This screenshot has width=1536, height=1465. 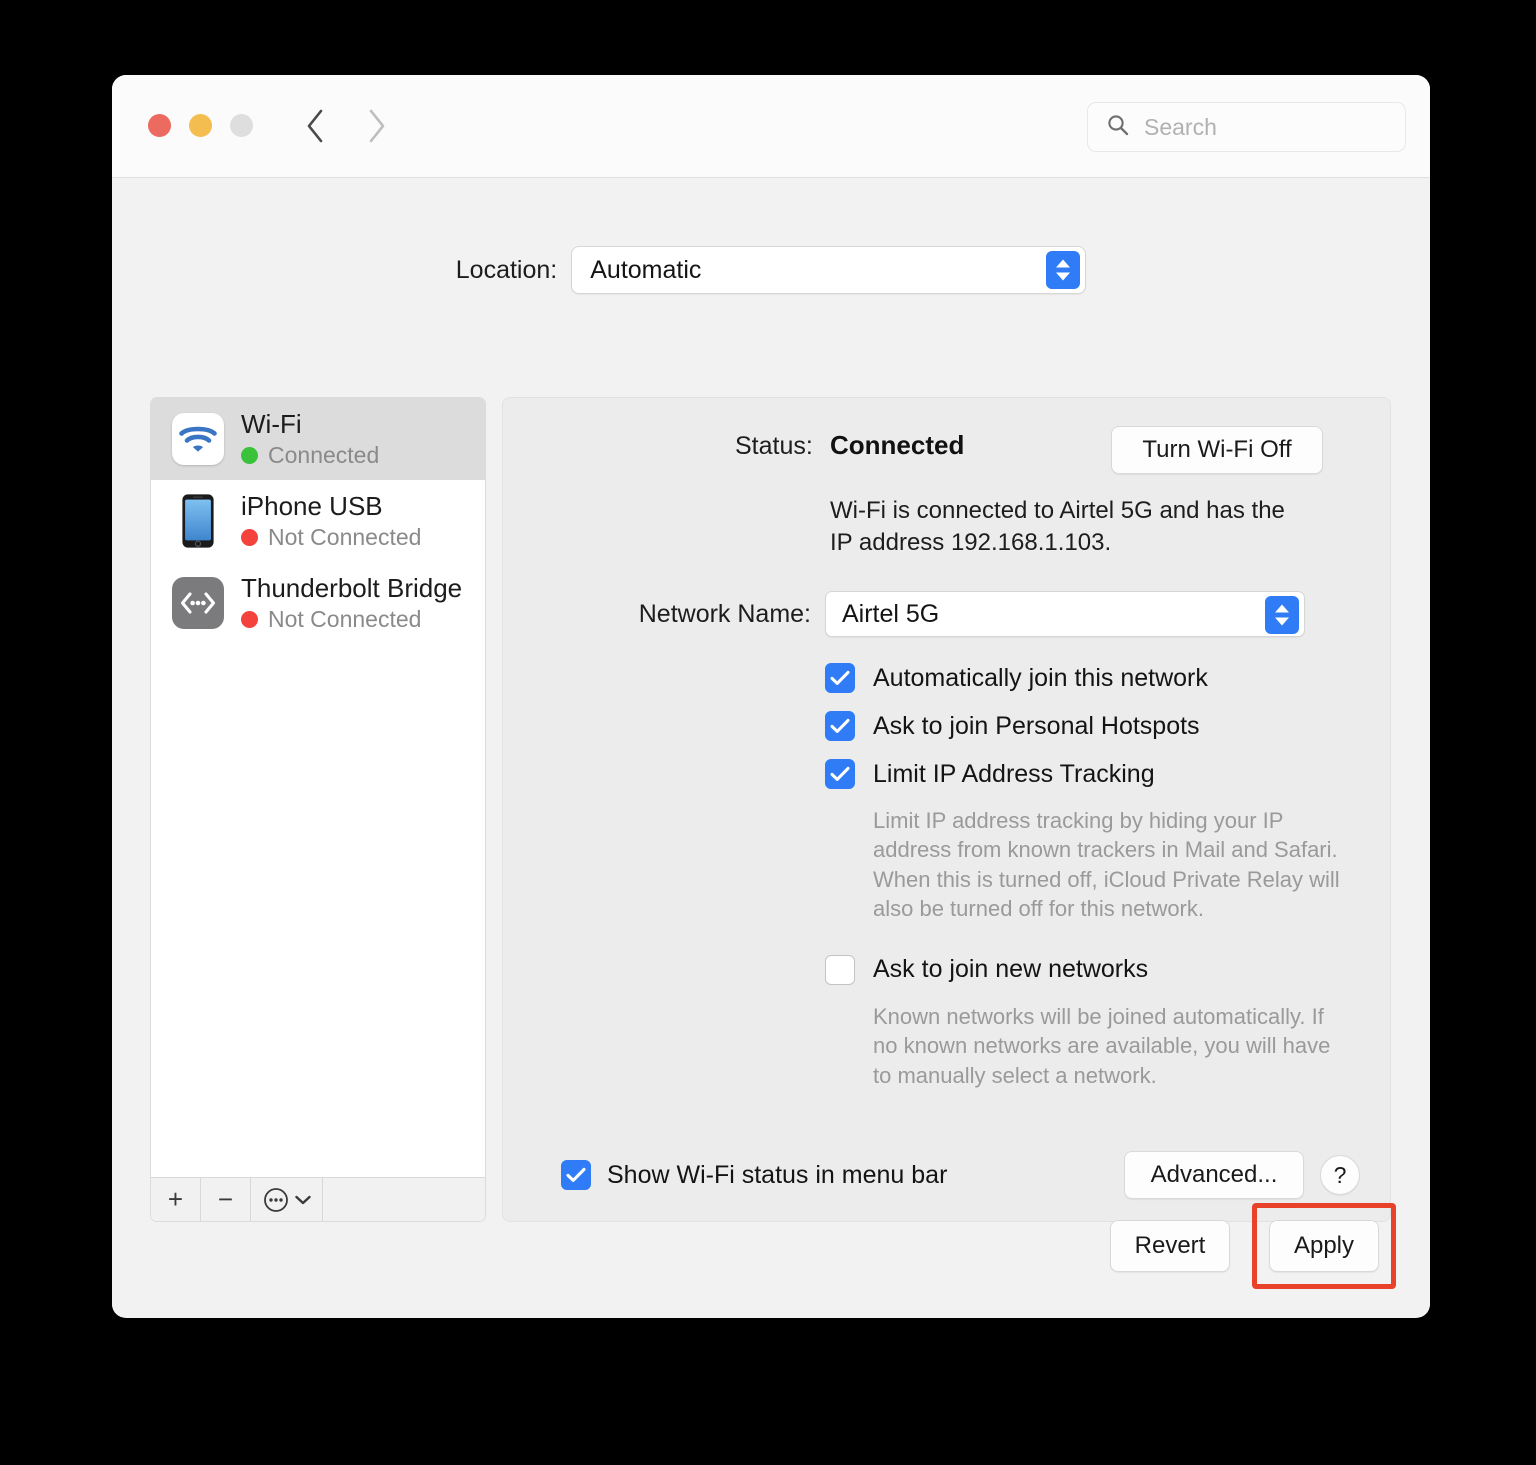 I want to click on checkbox-row-ask-join-new: Ask to join new networks, so click(x=1095, y=970).